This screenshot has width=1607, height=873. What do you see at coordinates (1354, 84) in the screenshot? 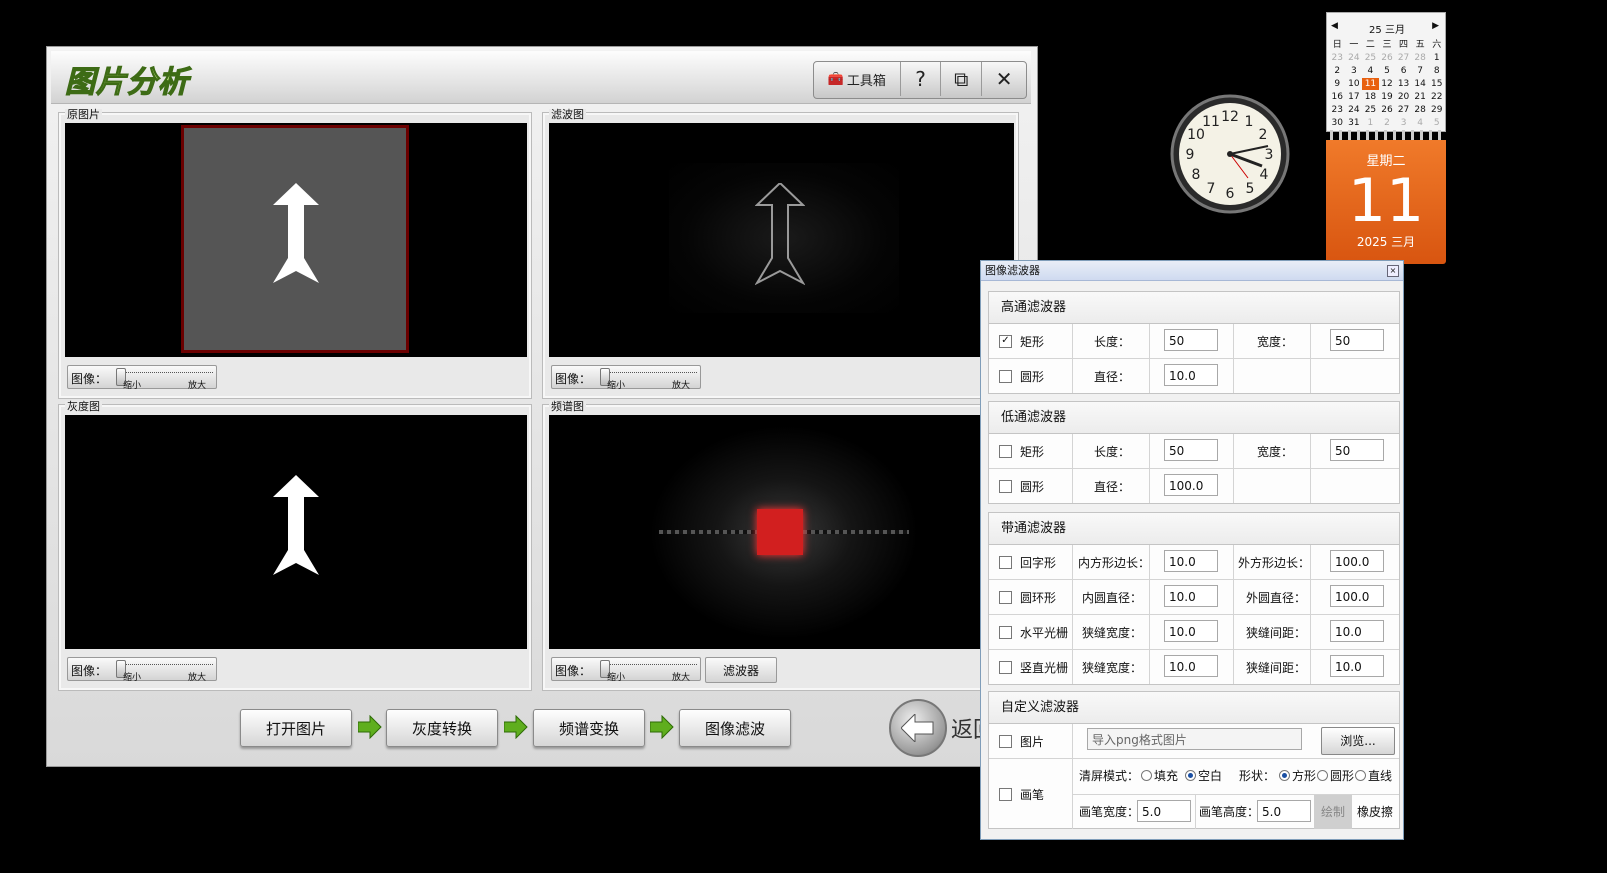
I see `calendar-day: 10` at bounding box center [1354, 84].